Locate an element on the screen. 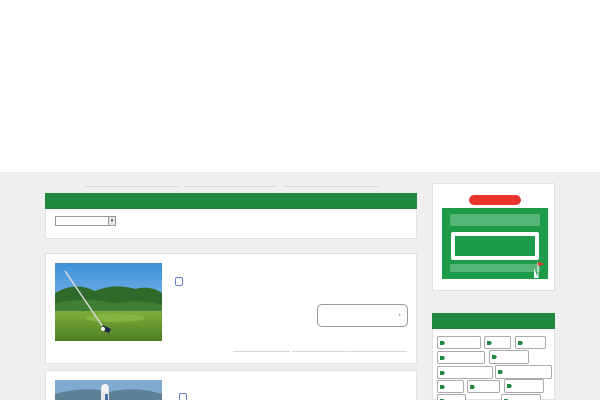 The image size is (600, 400). chevron-right-icon: › is located at coordinates (399, 315).